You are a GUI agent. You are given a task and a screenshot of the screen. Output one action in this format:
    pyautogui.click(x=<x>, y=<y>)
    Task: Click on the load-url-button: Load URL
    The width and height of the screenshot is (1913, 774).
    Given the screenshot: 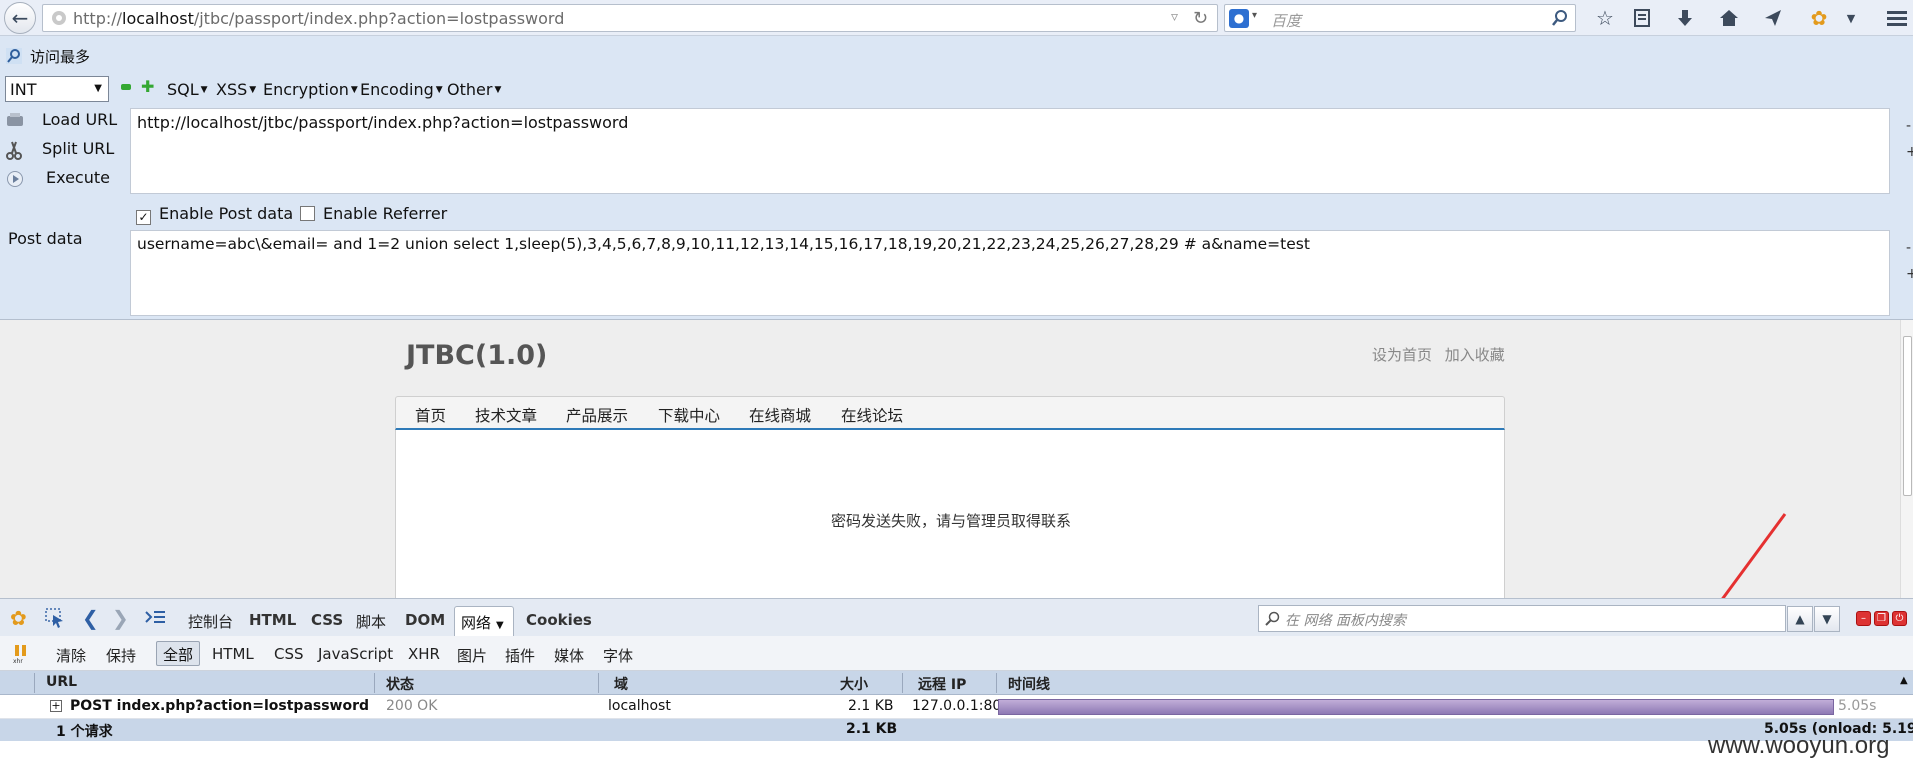 What is the action you would take?
    pyautogui.click(x=60, y=121)
    